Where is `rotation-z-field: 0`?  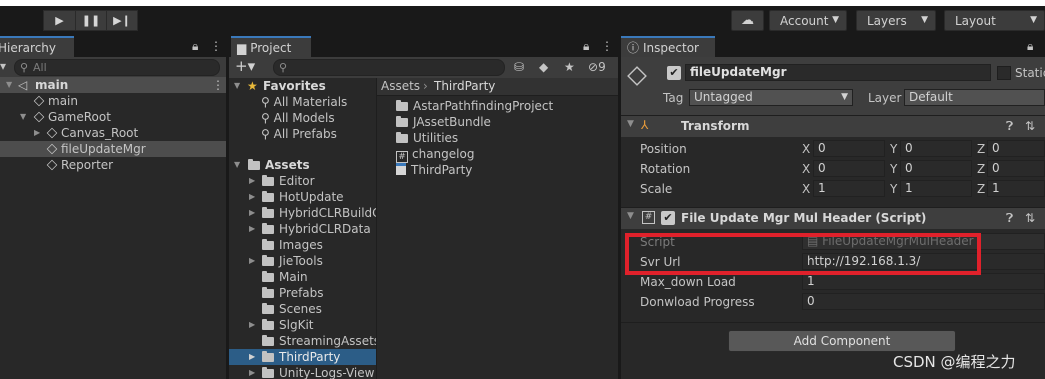
rotation-z-field: 0 is located at coordinates (1016, 168).